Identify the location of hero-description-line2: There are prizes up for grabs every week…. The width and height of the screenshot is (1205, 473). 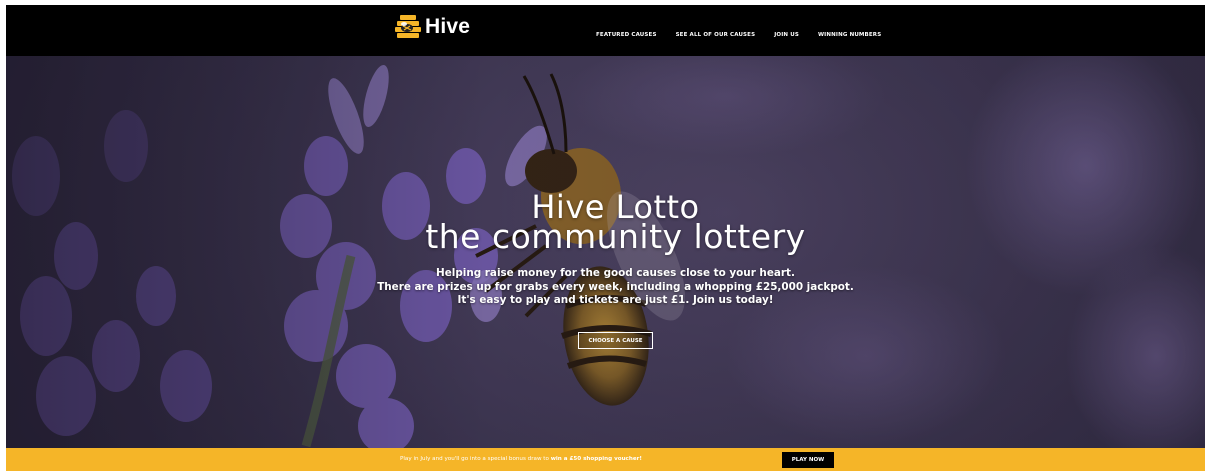
(615, 286).